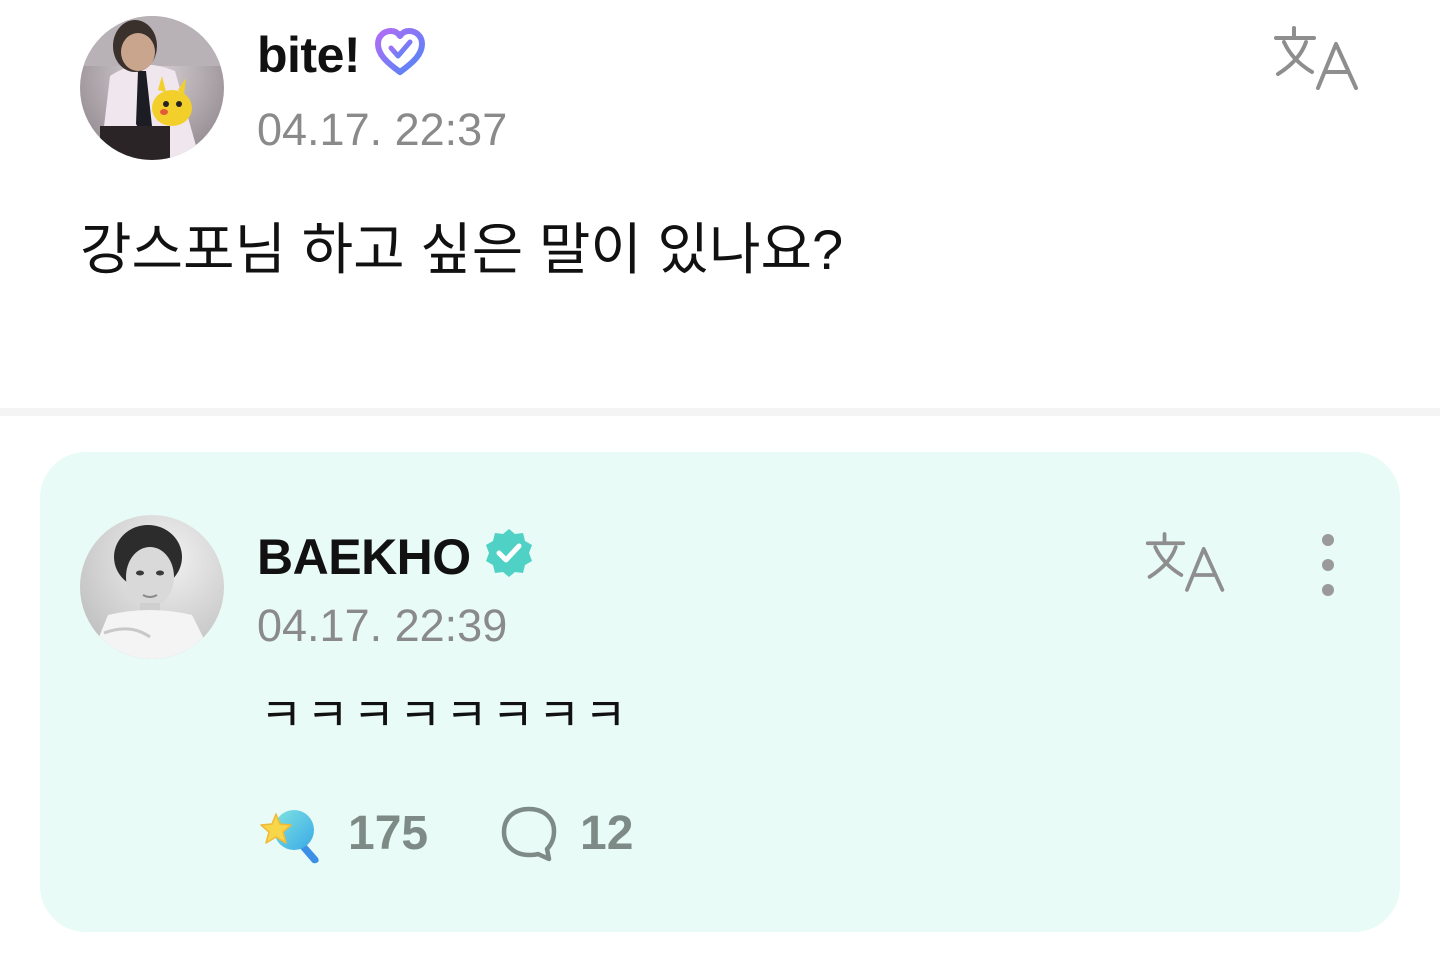  Describe the element at coordinates (462, 249) in the screenshot. I see `post-body-text: 강스포님 하고 싶은 말이 있나요?` at that location.